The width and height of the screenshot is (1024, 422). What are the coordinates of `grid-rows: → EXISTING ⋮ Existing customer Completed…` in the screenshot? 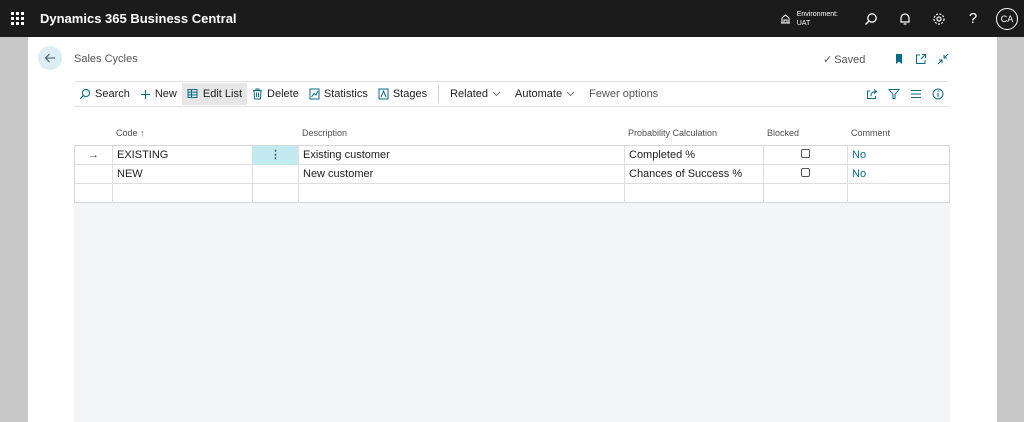 It's located at (512, 174).